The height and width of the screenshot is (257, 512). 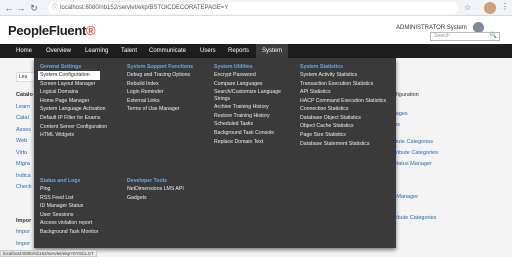 I want to click on menu-item: Object Cache Statistics, so click(x=346, y=126).